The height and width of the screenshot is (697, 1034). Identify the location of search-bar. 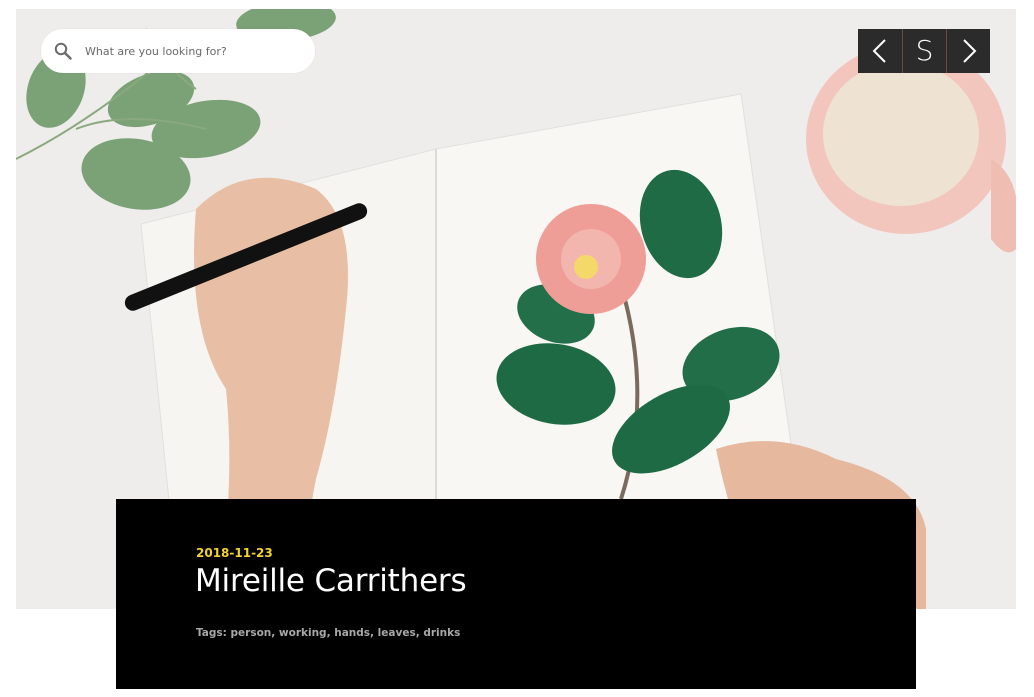
(178, 51).